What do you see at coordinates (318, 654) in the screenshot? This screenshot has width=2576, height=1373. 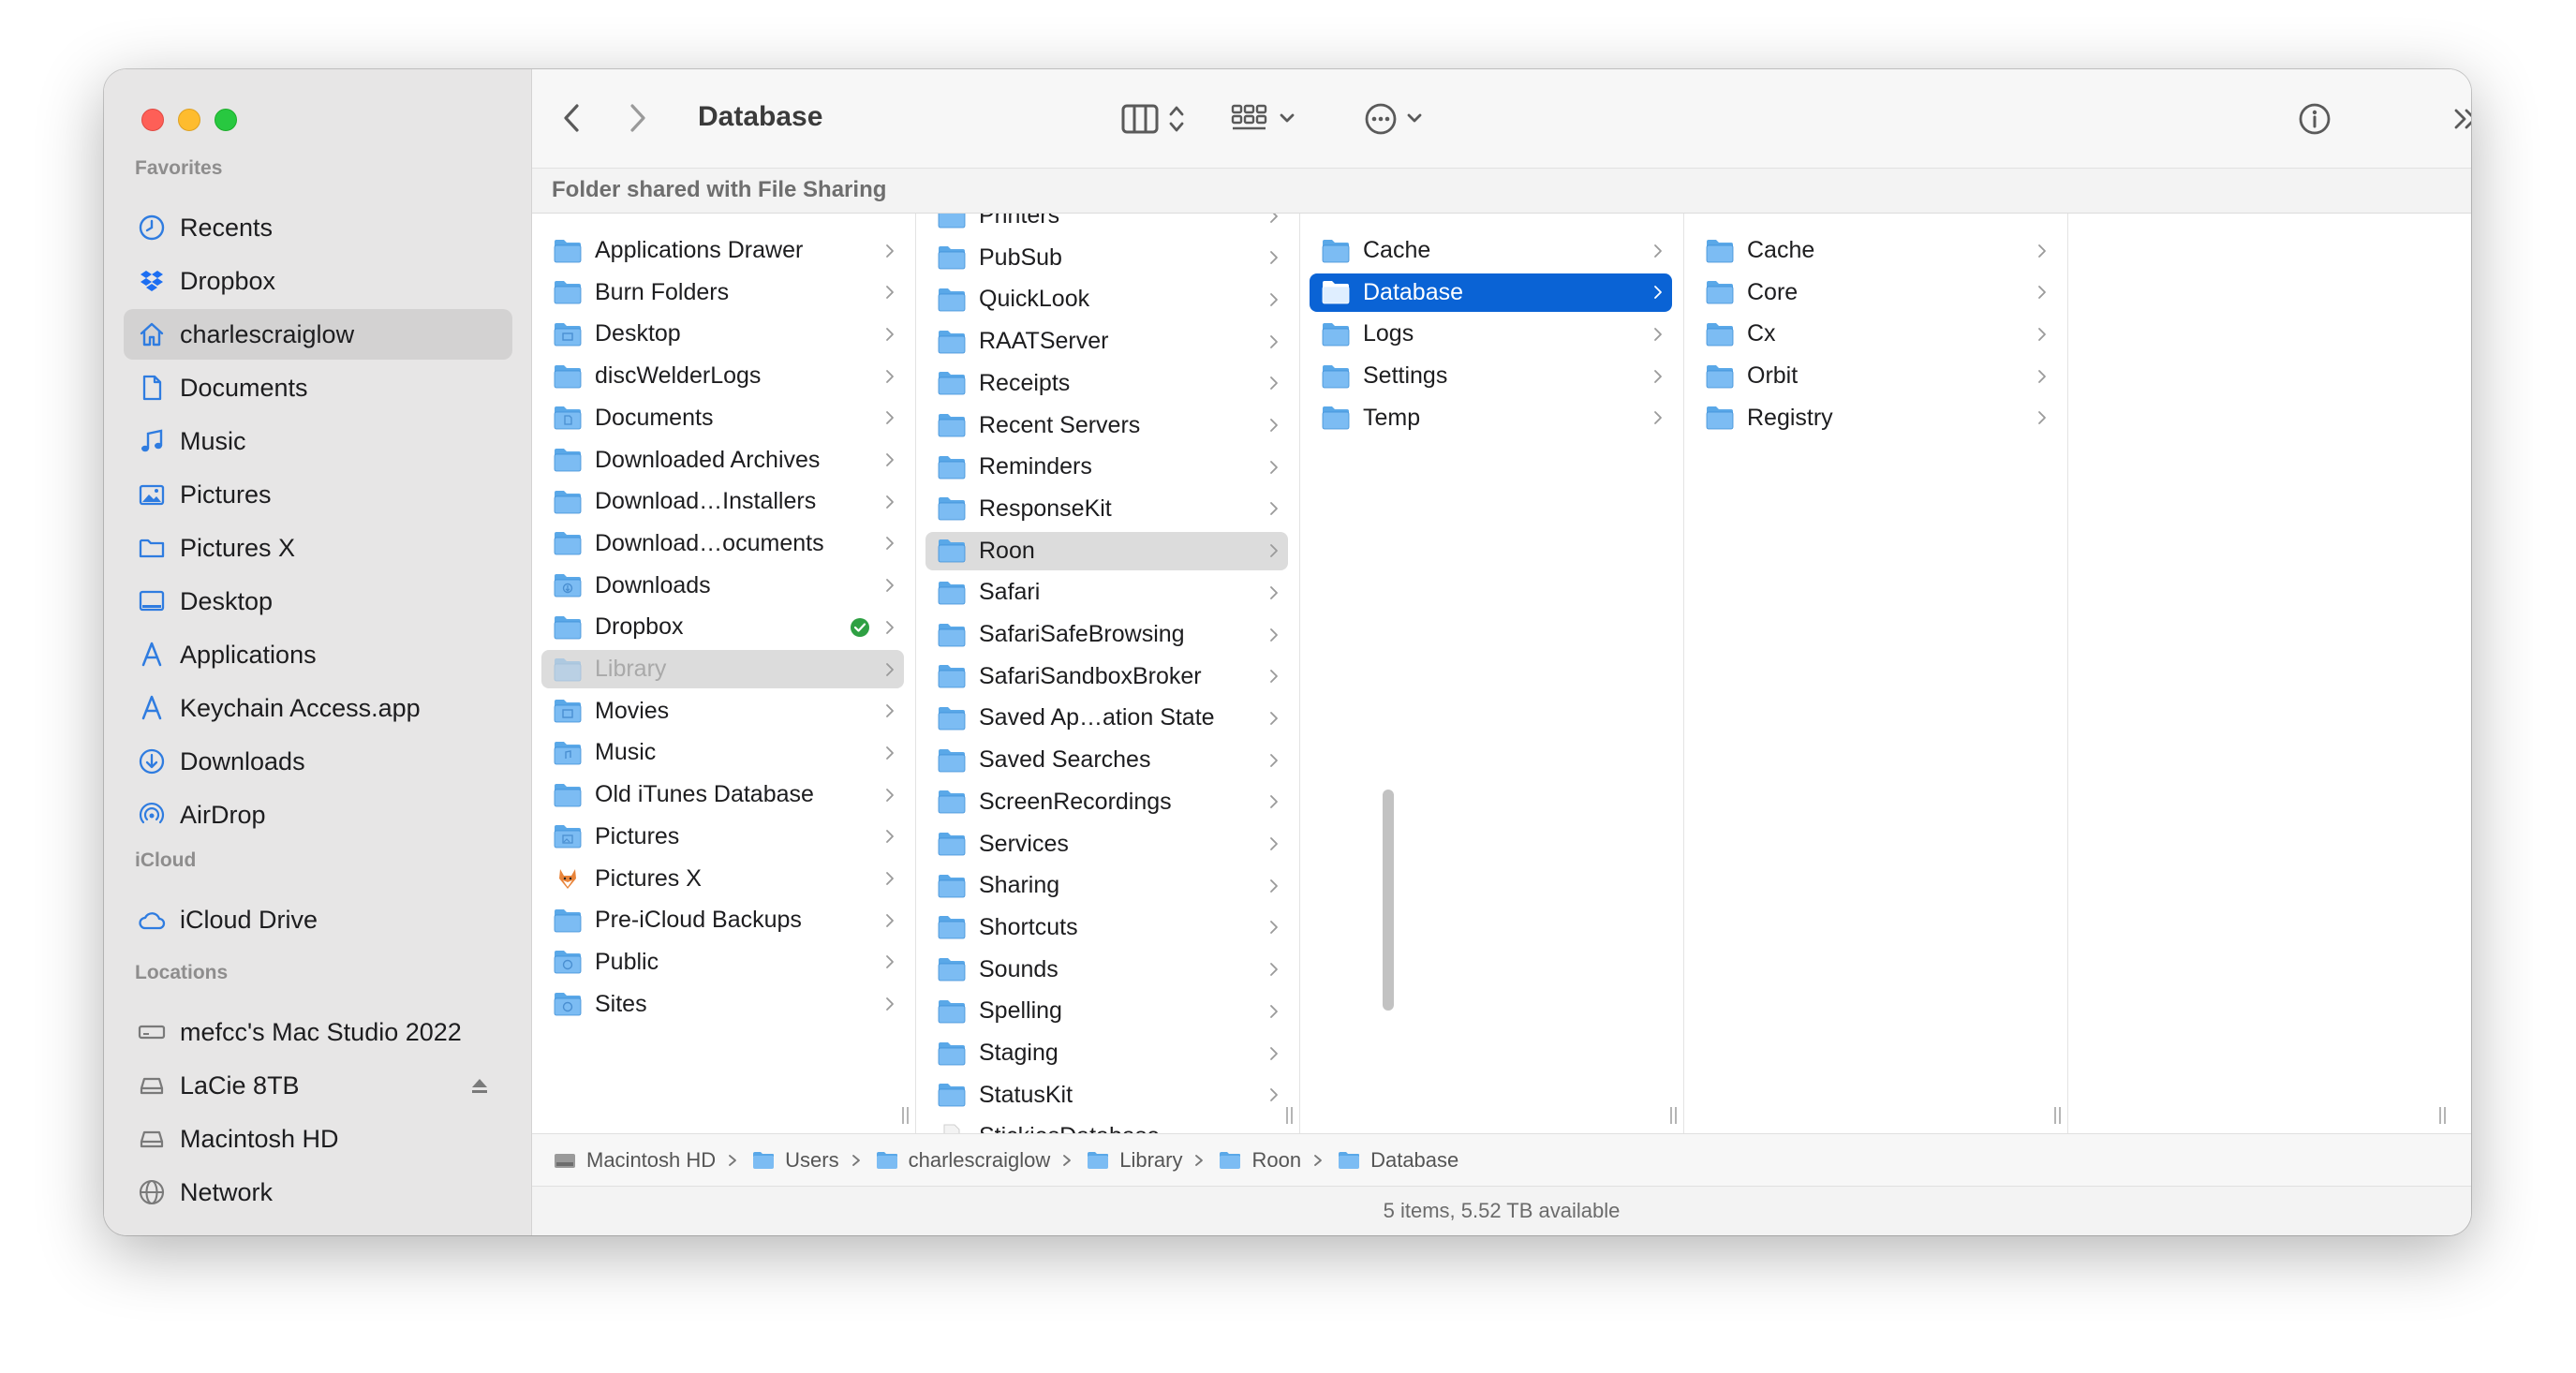 I see `sidebar-item-applications: Applications` at bounding box center [318, 654].